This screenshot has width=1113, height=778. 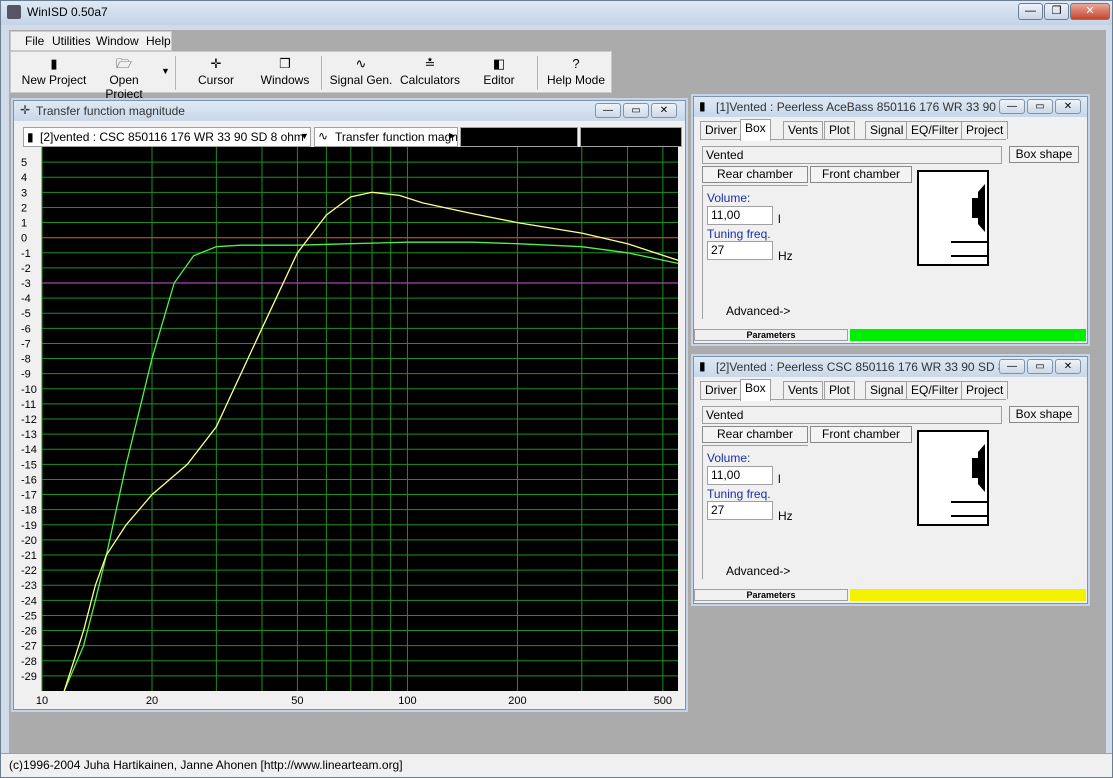 I want to click on y-tick-label: -12, so click(x=29, y=420).